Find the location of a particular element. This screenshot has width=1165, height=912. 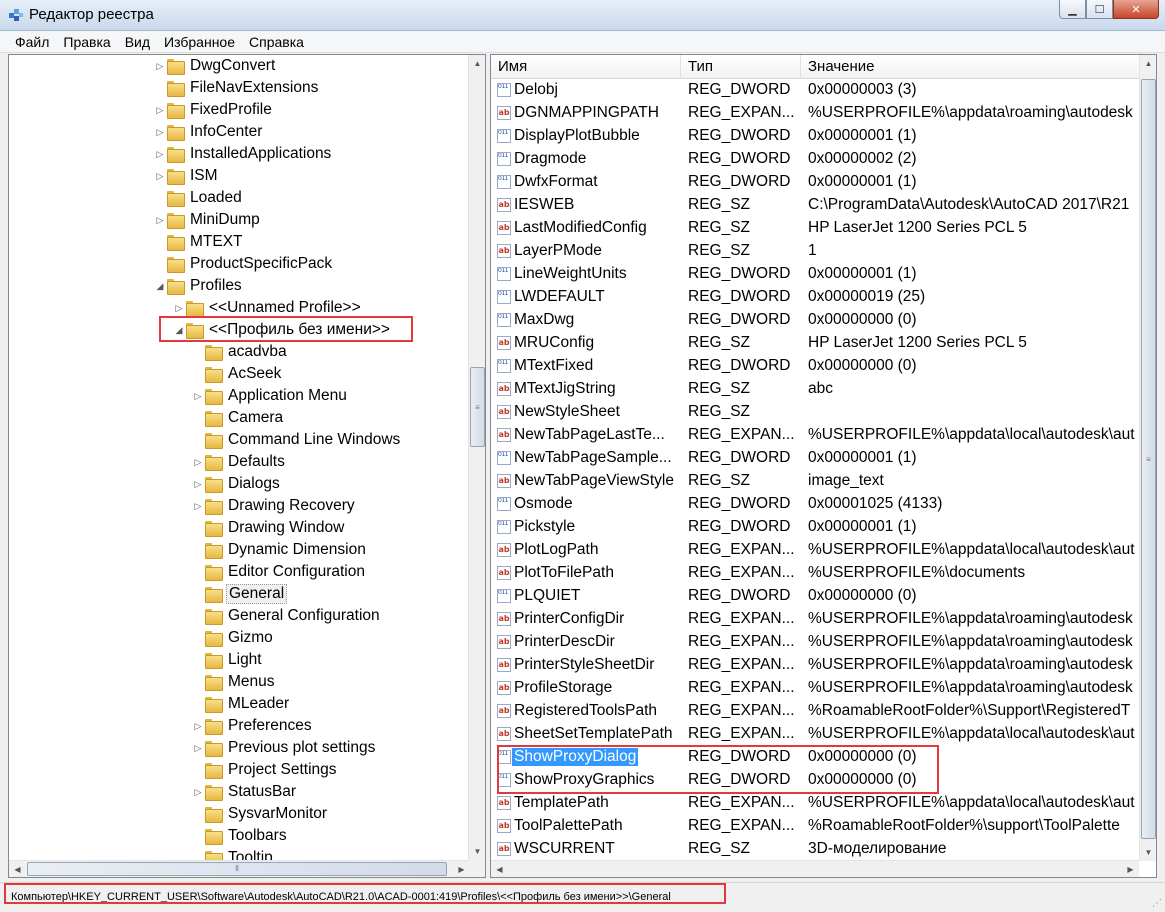

tree-item: General is located at coordinates (239, 594).